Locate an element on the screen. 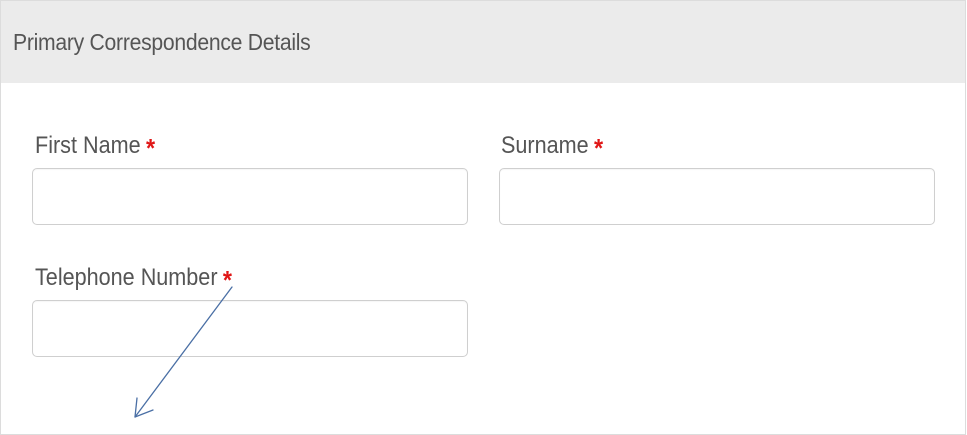 This screenshot has width=967, height=435. telephone-label: Telephone Number * is located at coordinates (134, 278).